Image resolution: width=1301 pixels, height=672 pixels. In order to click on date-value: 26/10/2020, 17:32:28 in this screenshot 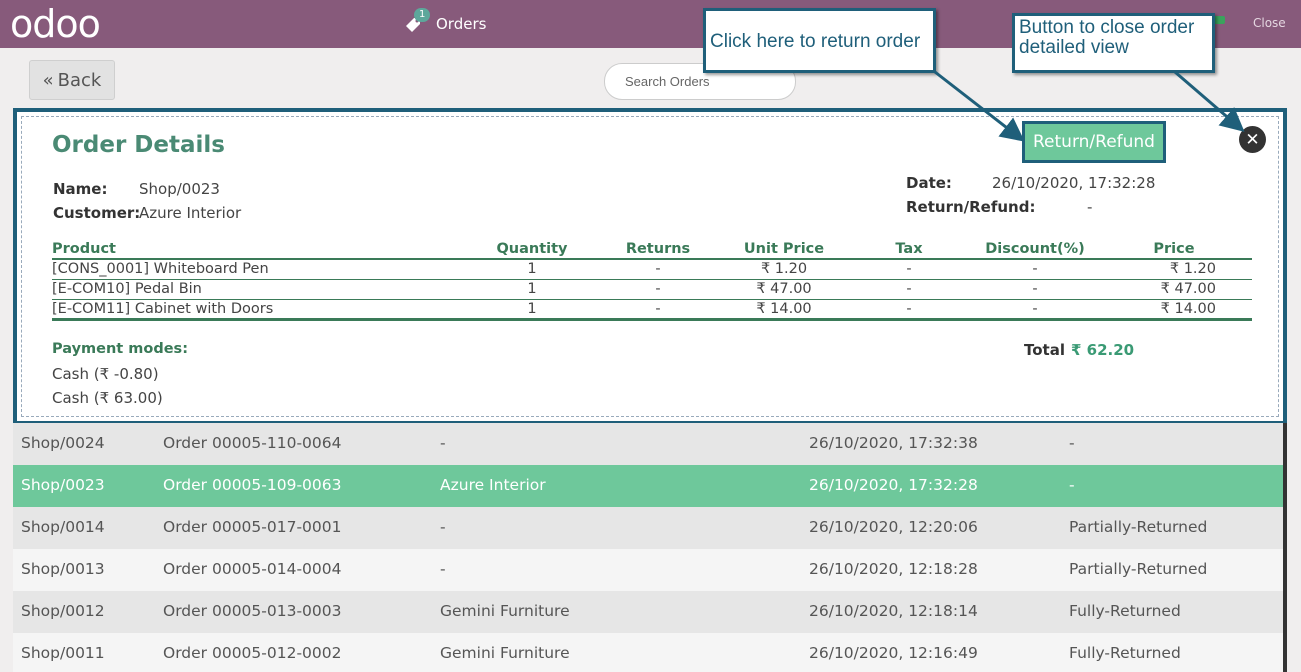, I will do `click(1074, 183)`.